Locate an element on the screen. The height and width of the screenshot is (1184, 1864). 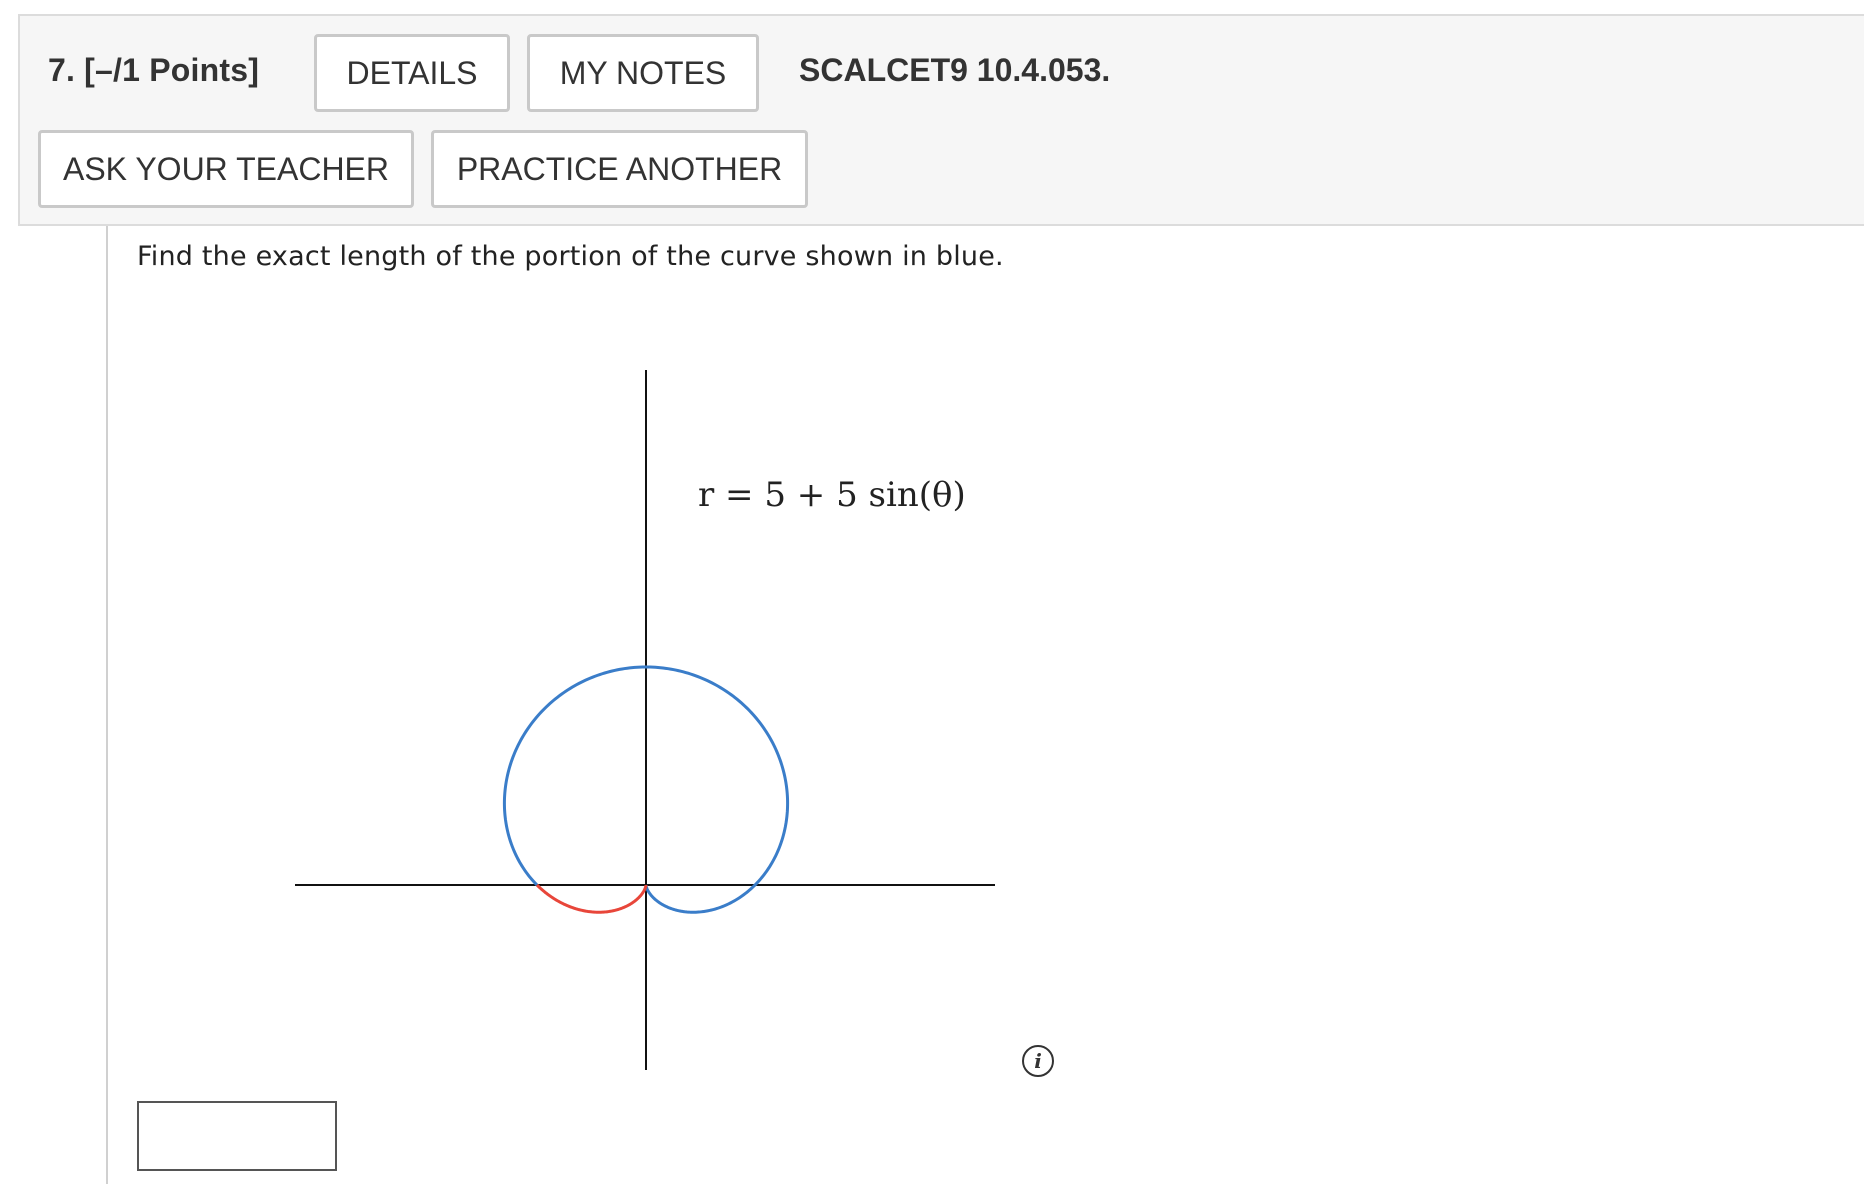
details-button: DETAILS is located at coordinates (412, 73).